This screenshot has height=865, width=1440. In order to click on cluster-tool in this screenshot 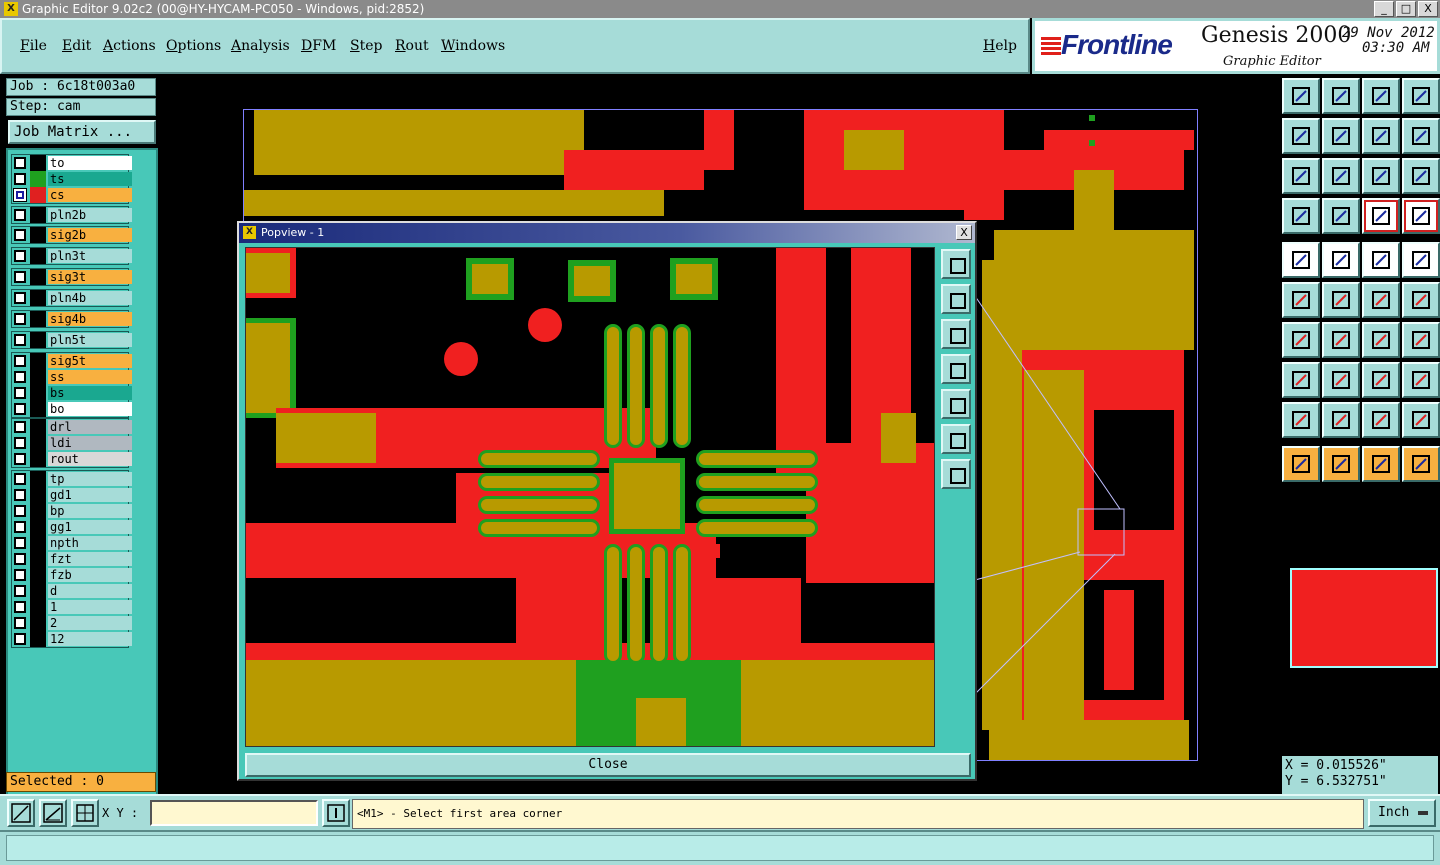, I will do `click(1421, 380)`.